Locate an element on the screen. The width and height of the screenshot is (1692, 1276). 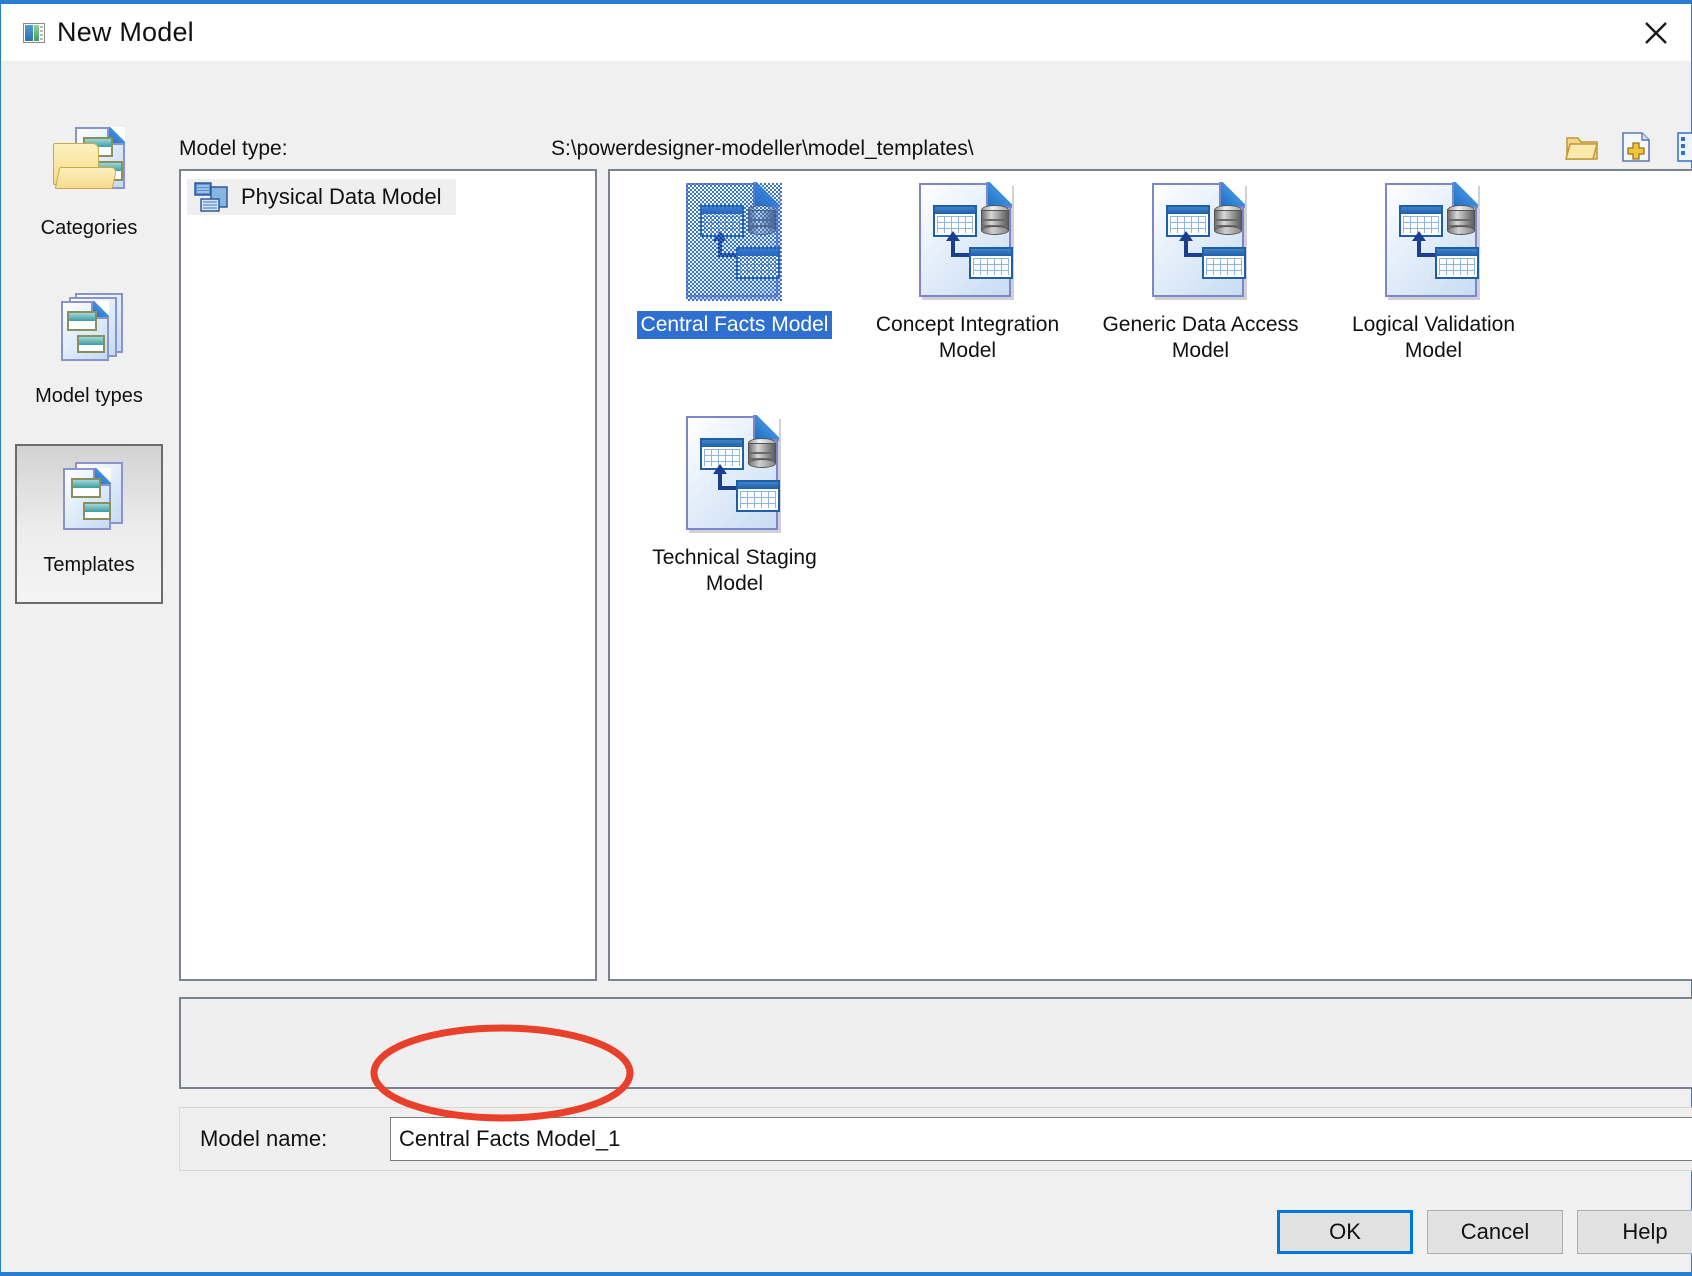
ok-button: OK is located at coordinates (1345, 1232).